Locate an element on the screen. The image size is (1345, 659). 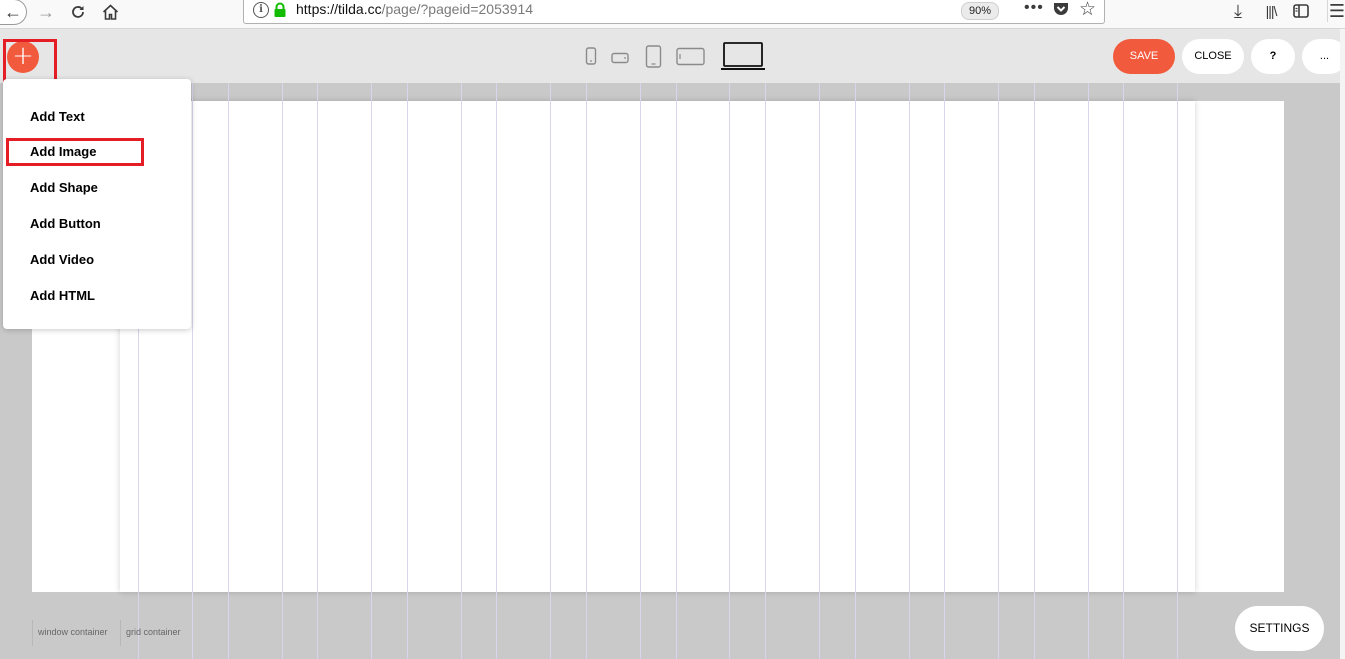
settings-button: SETTINGS is located at coordinates (1279, 628).